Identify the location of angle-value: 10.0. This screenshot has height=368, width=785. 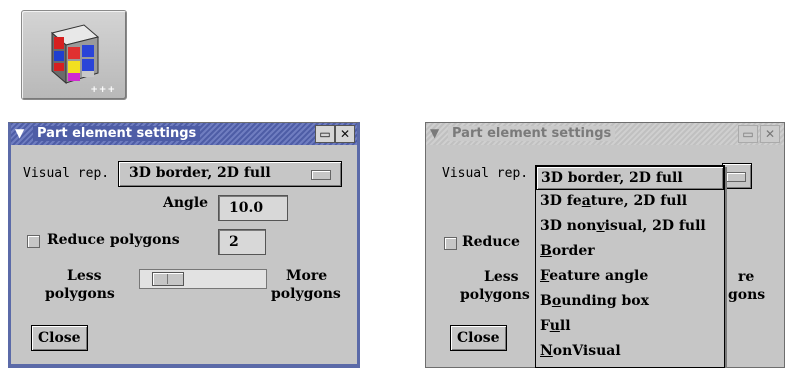
(246, 208).